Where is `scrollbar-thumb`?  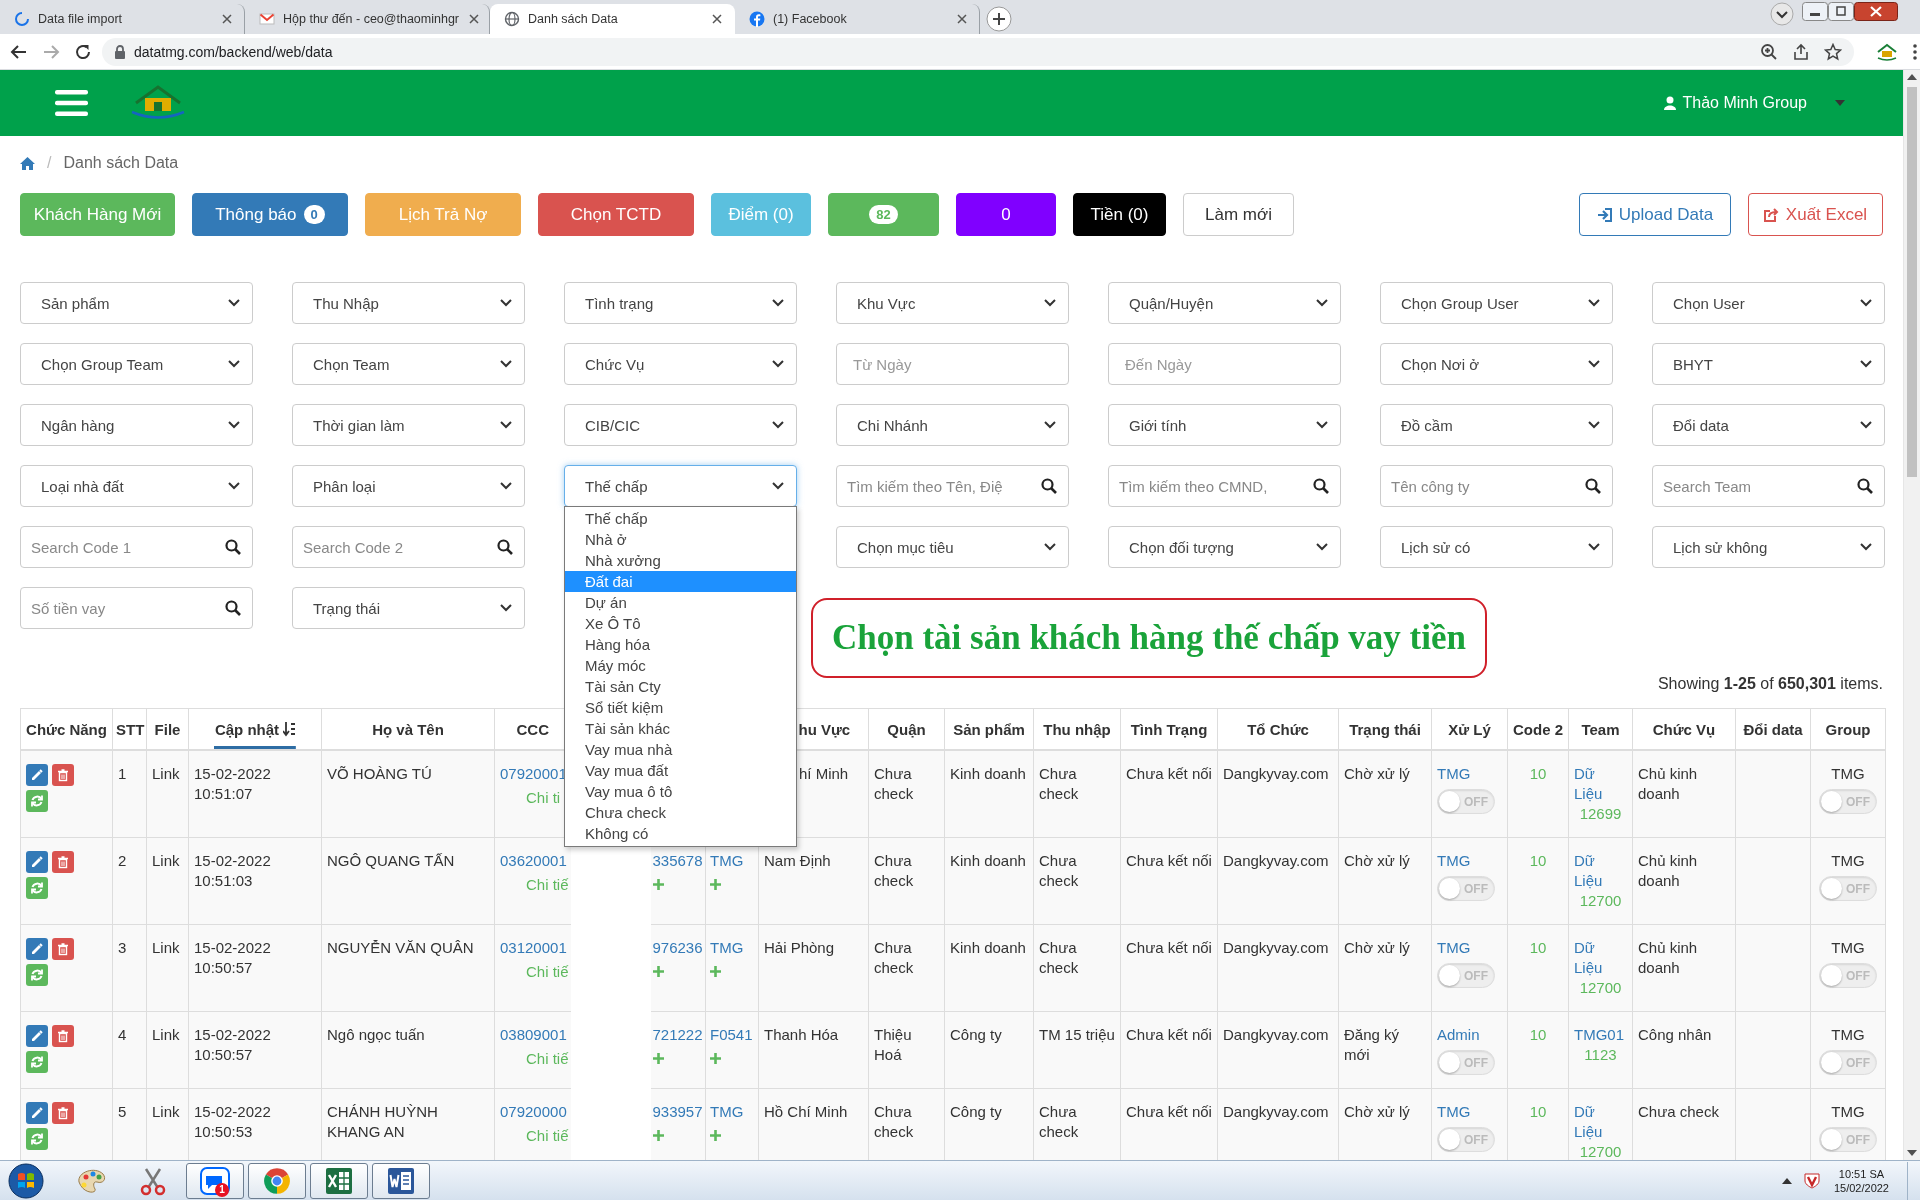 scrollbar-thumb is located at coordinates (1912, 282).